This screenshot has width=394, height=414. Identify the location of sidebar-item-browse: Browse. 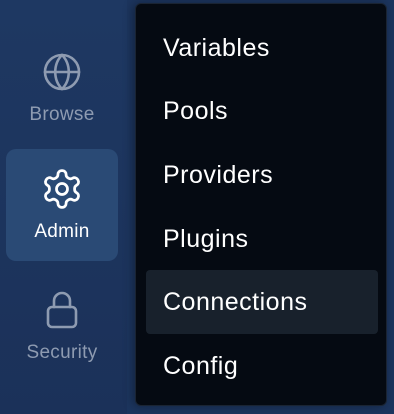
(62, 88).